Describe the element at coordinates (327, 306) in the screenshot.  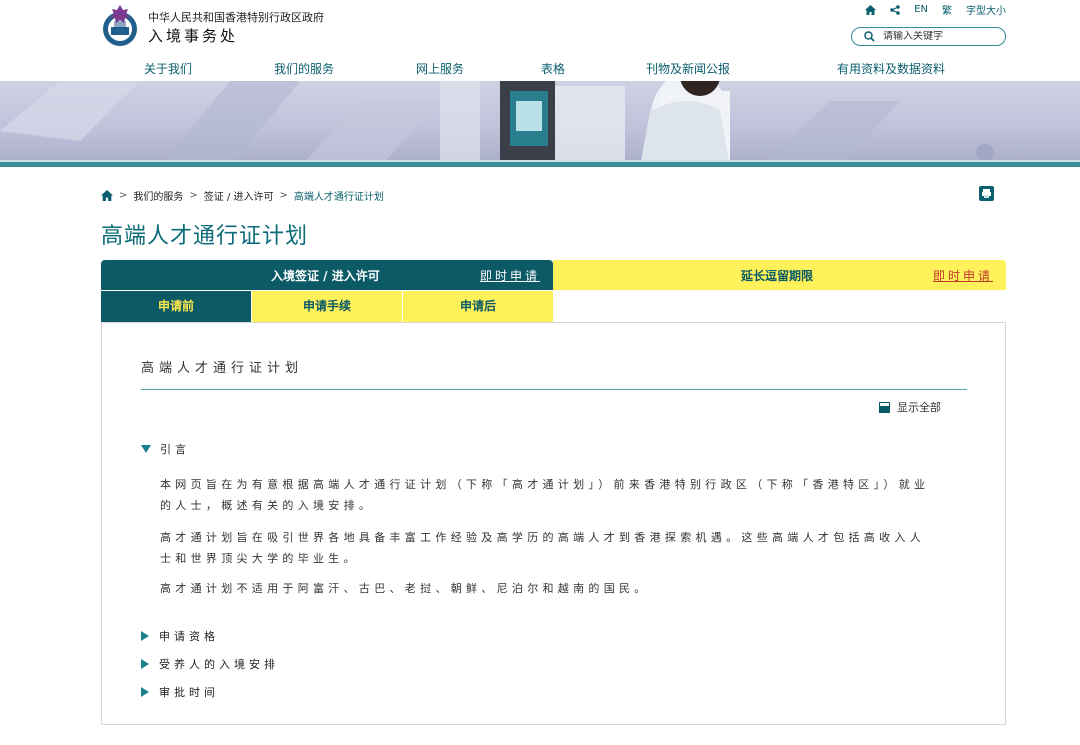
I see `tab-application-procedure: 申请手续` at that location.